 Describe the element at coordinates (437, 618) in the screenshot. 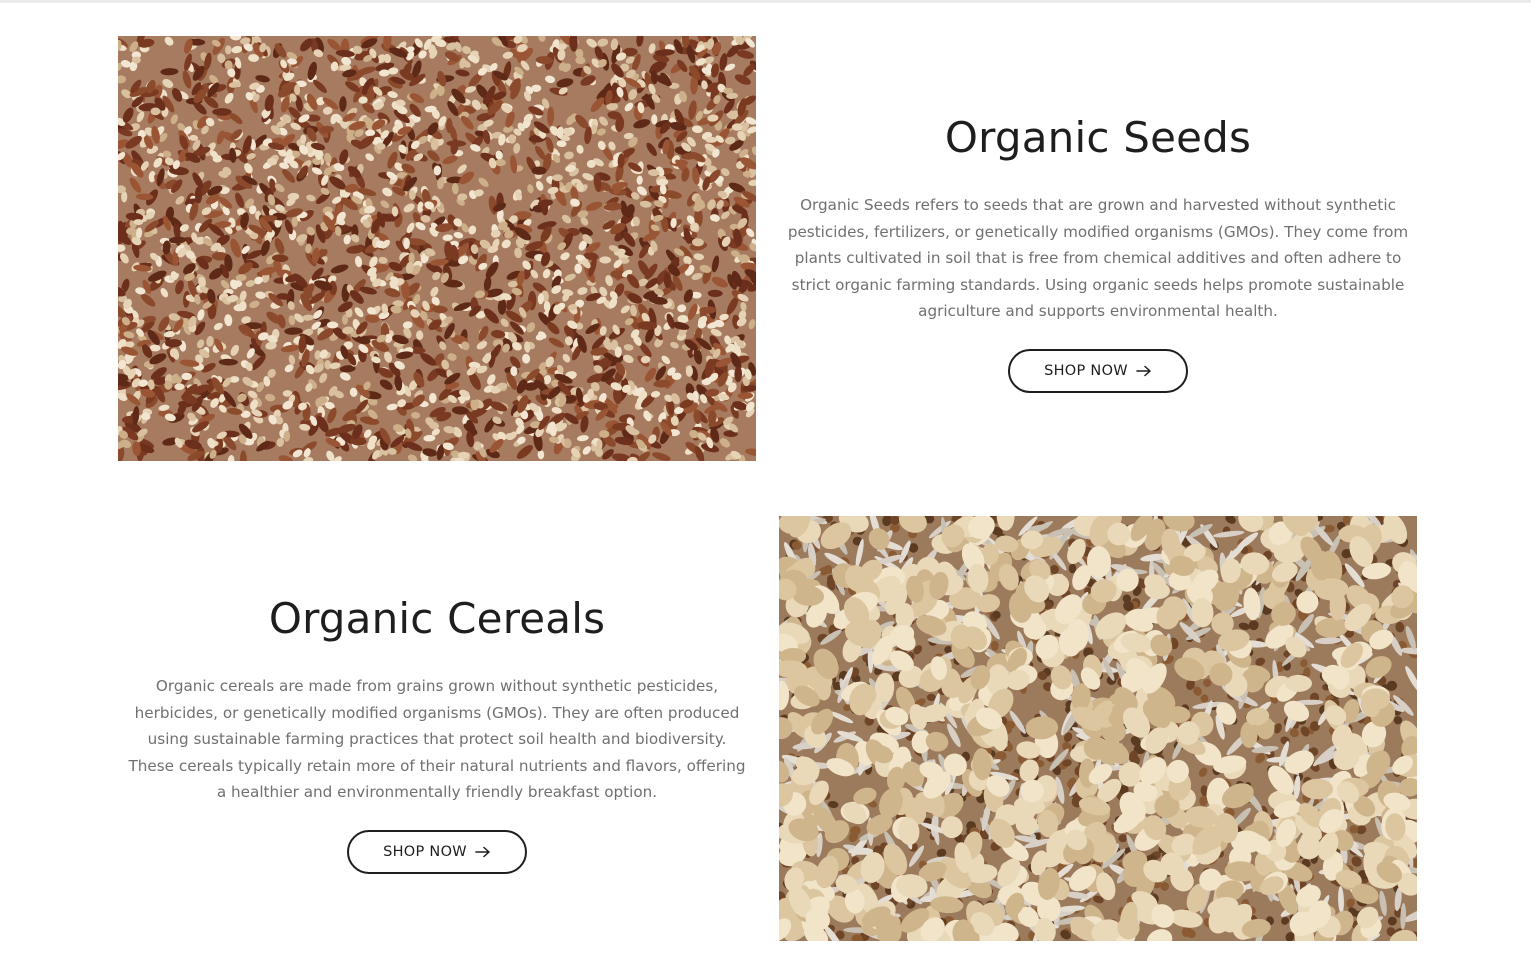

I see `section-title: Organic Cereals` at that location.